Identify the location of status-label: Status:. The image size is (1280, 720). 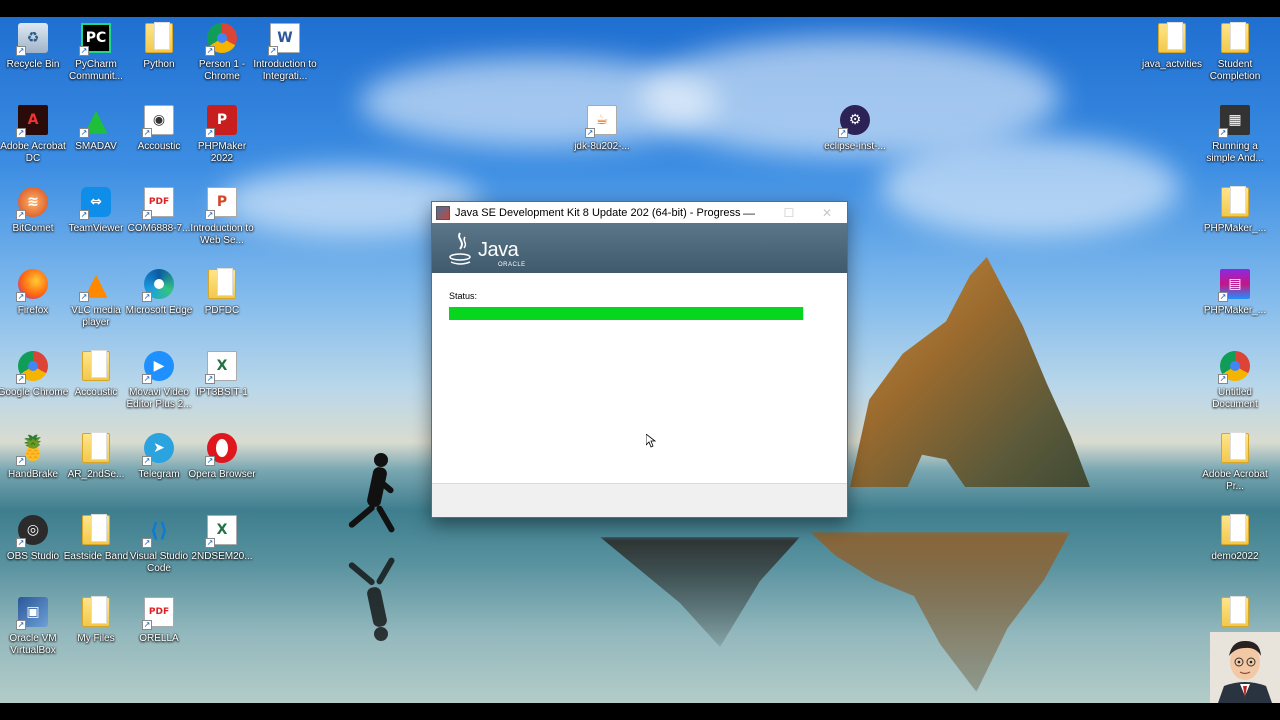
(463, 296).